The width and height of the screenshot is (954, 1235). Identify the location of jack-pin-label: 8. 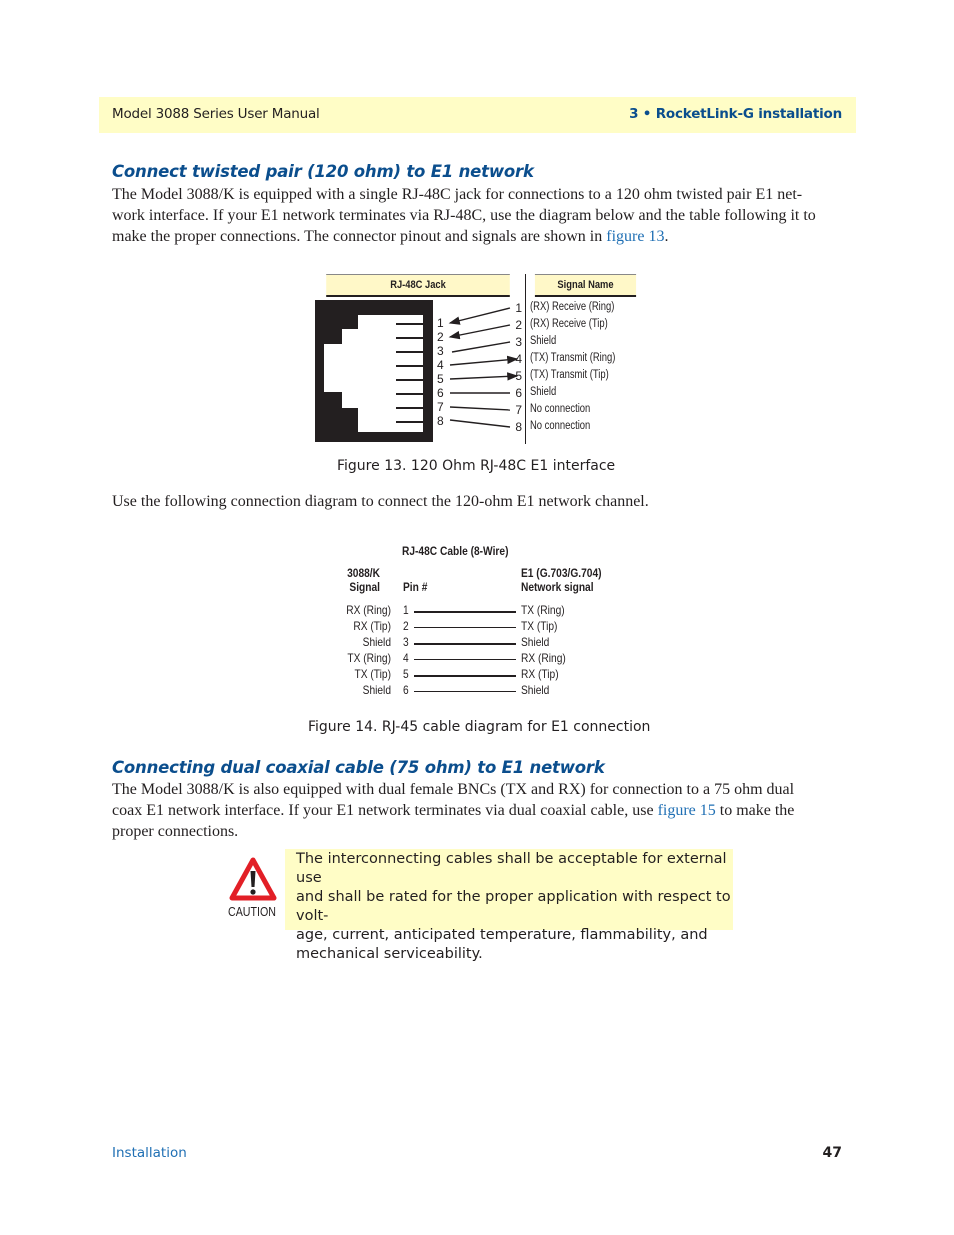
(440, 421).